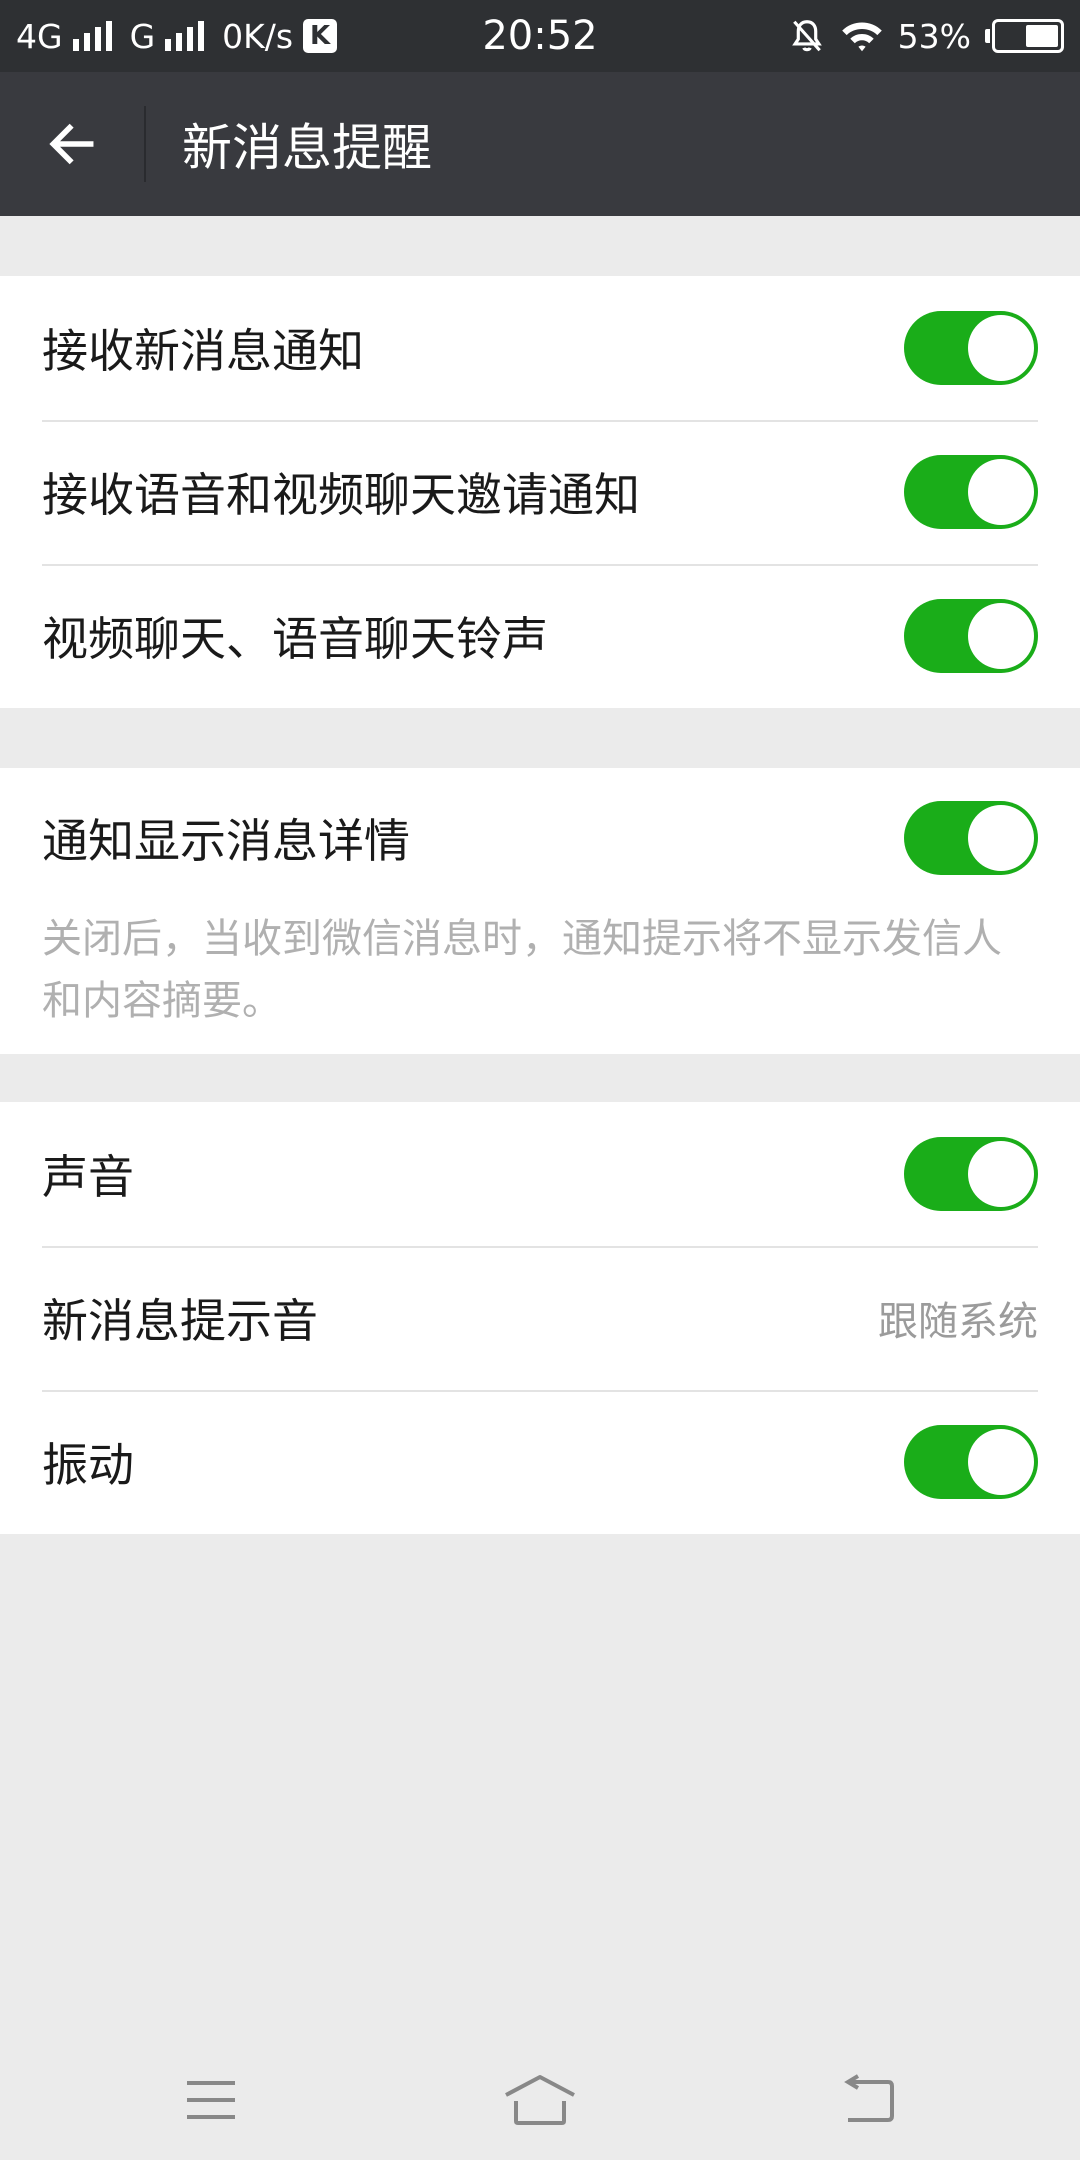  I want to click on menu-button, so click(211, 2100).